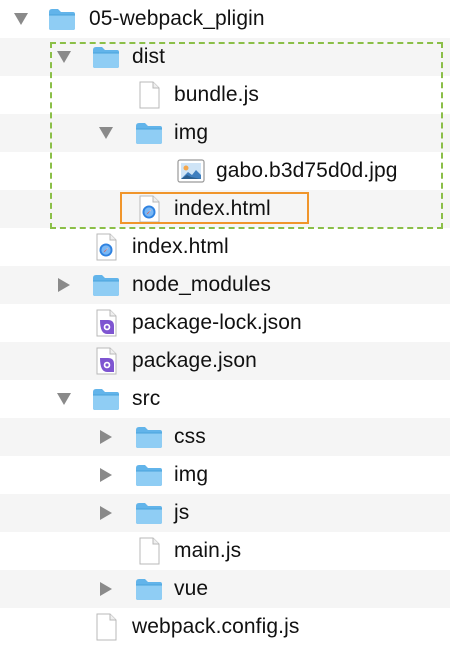  I want to click on tree-item-label: src, so click(146, 398).